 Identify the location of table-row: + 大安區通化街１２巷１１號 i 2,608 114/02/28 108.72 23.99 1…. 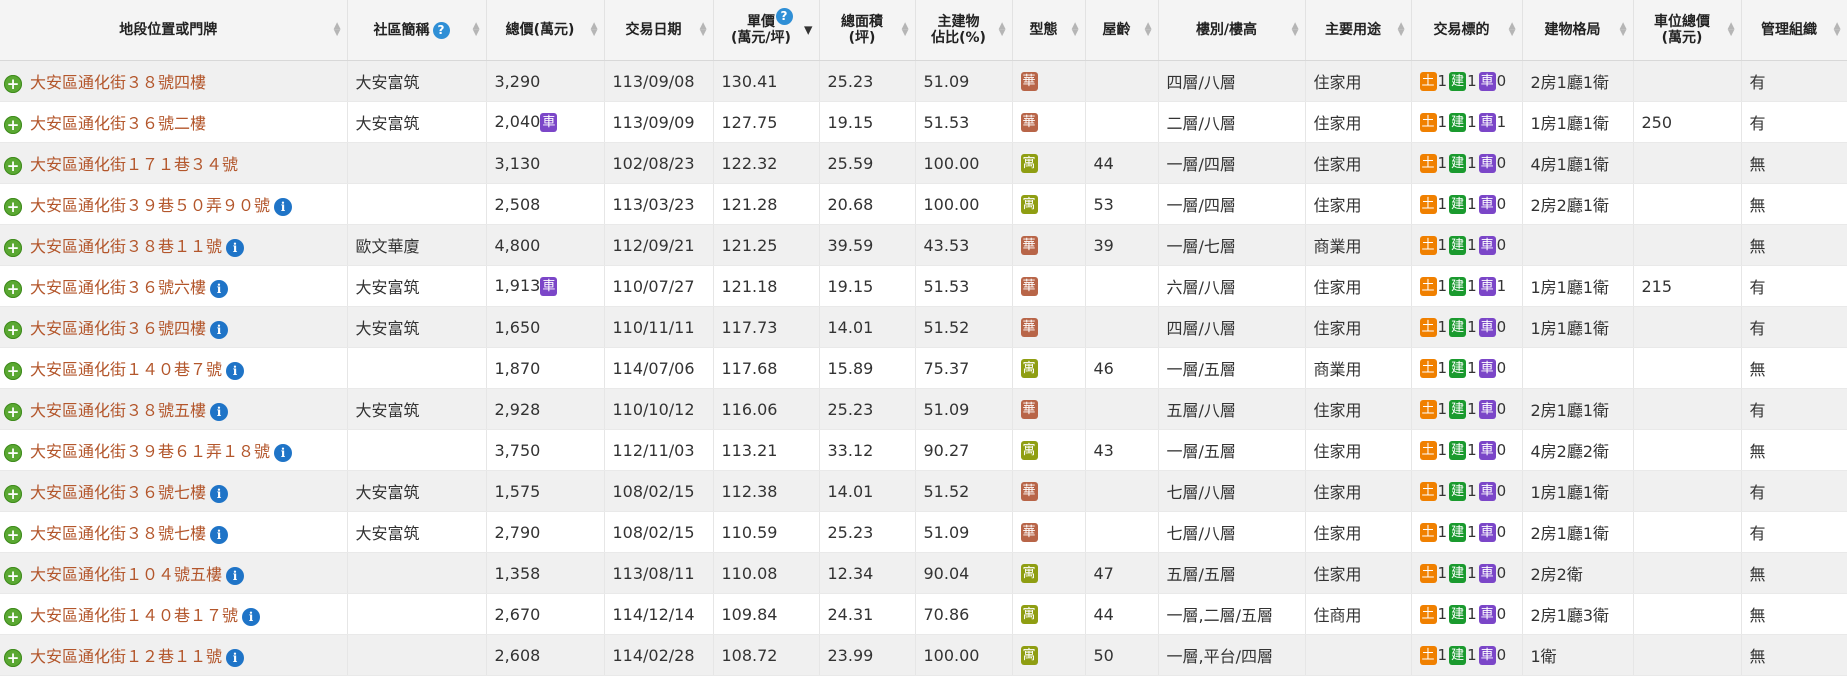
(923, 655).